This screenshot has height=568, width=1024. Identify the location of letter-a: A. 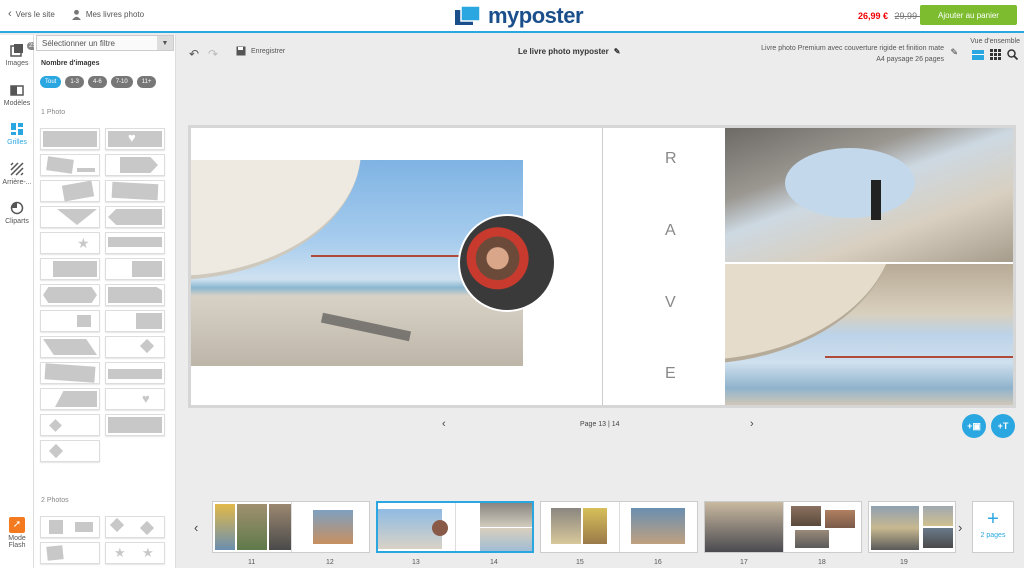
(671, 231).